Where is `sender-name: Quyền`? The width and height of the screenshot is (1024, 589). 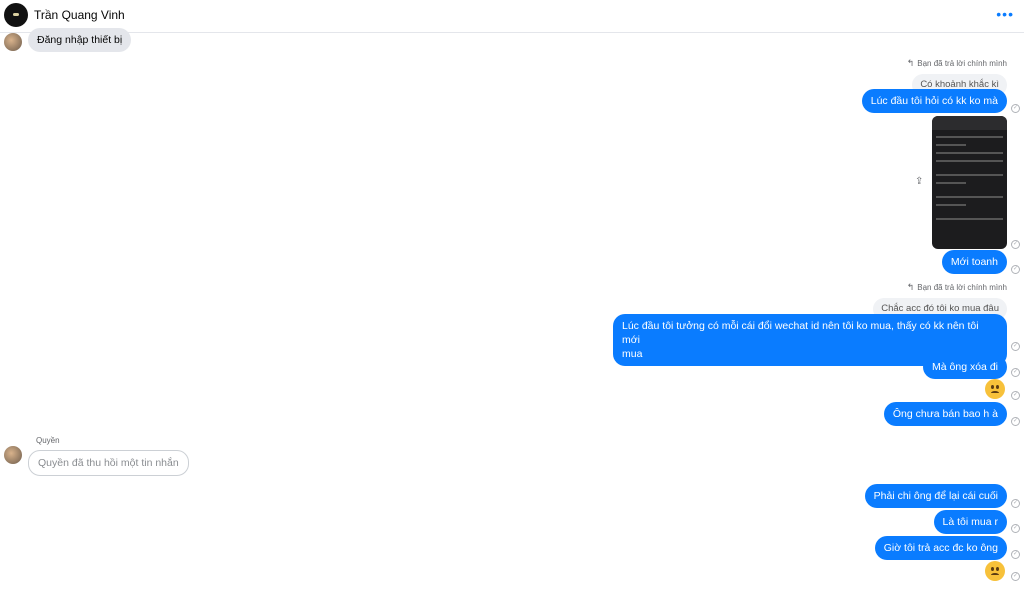 sender-name: Quyền is located at coordinates (48, 440).